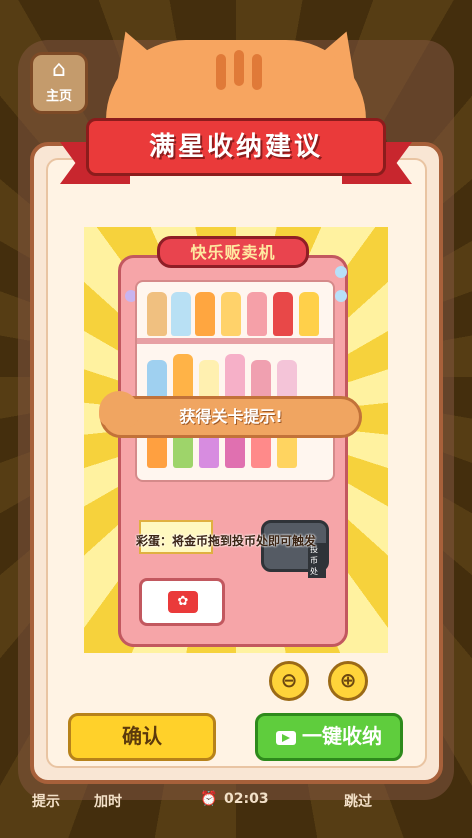 This screenshot has height=838, width=472. I want to click on timer: 02:03, so click(246, 799).